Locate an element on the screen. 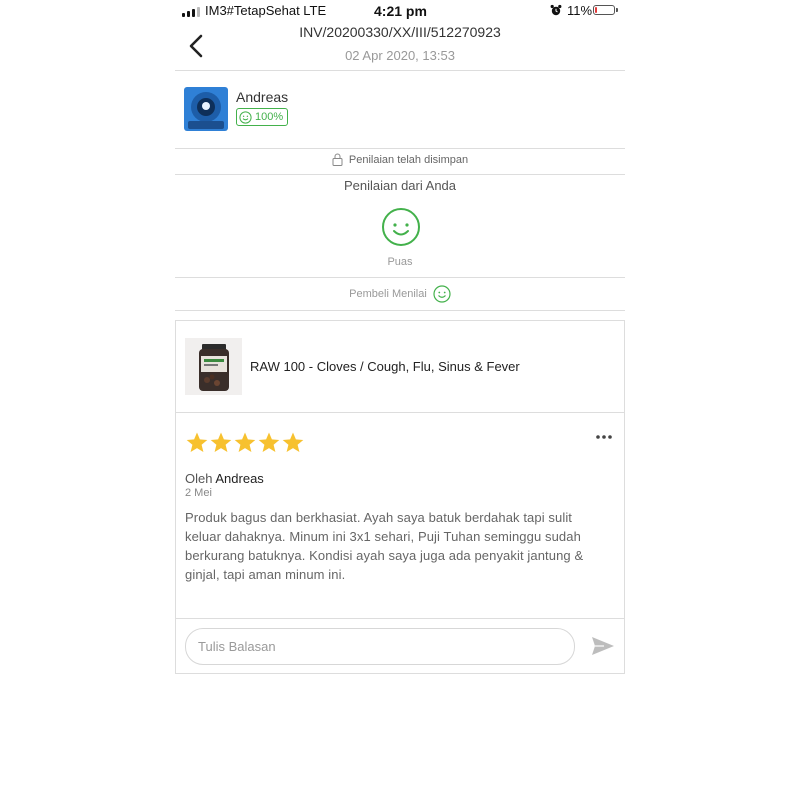 The height and width of the screenshot is (800, 800). review-by-prefix: Oleh is located at coordinates (199, 478).